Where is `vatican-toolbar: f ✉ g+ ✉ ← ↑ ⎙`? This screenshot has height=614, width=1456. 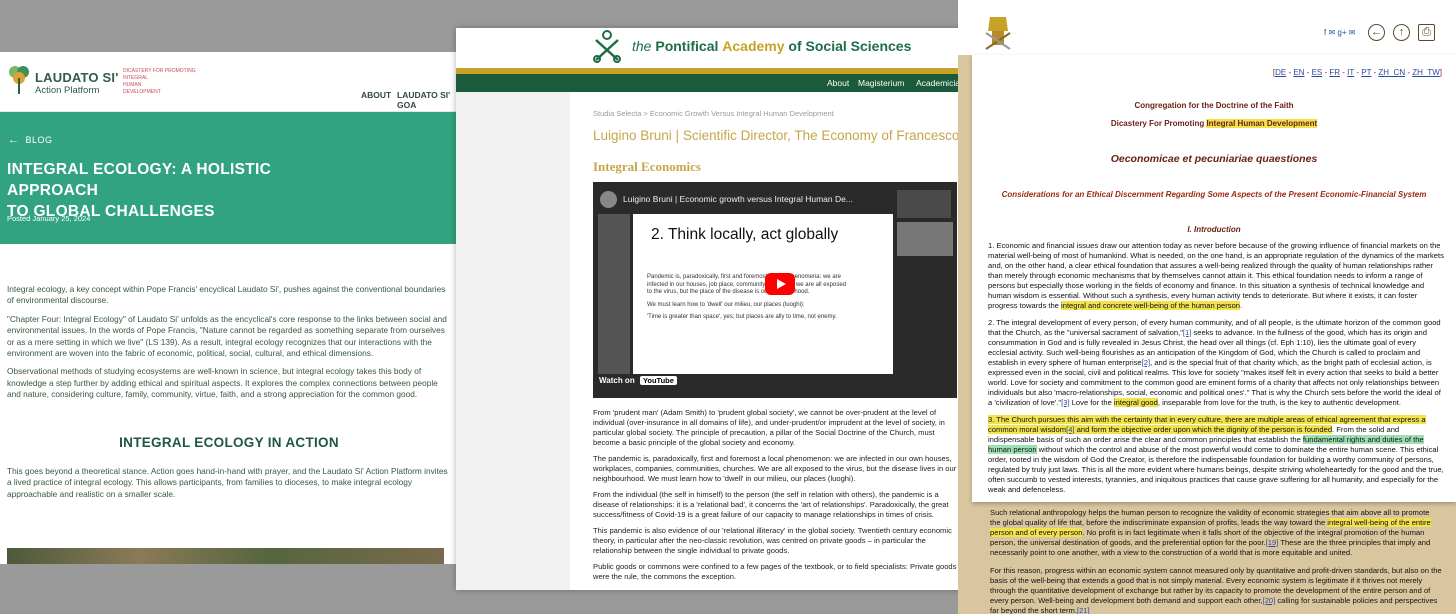 vatican-toolbar: f ✉ g+ ✉ ← ↑ ⎙ is located at coordinates (1207, 27).